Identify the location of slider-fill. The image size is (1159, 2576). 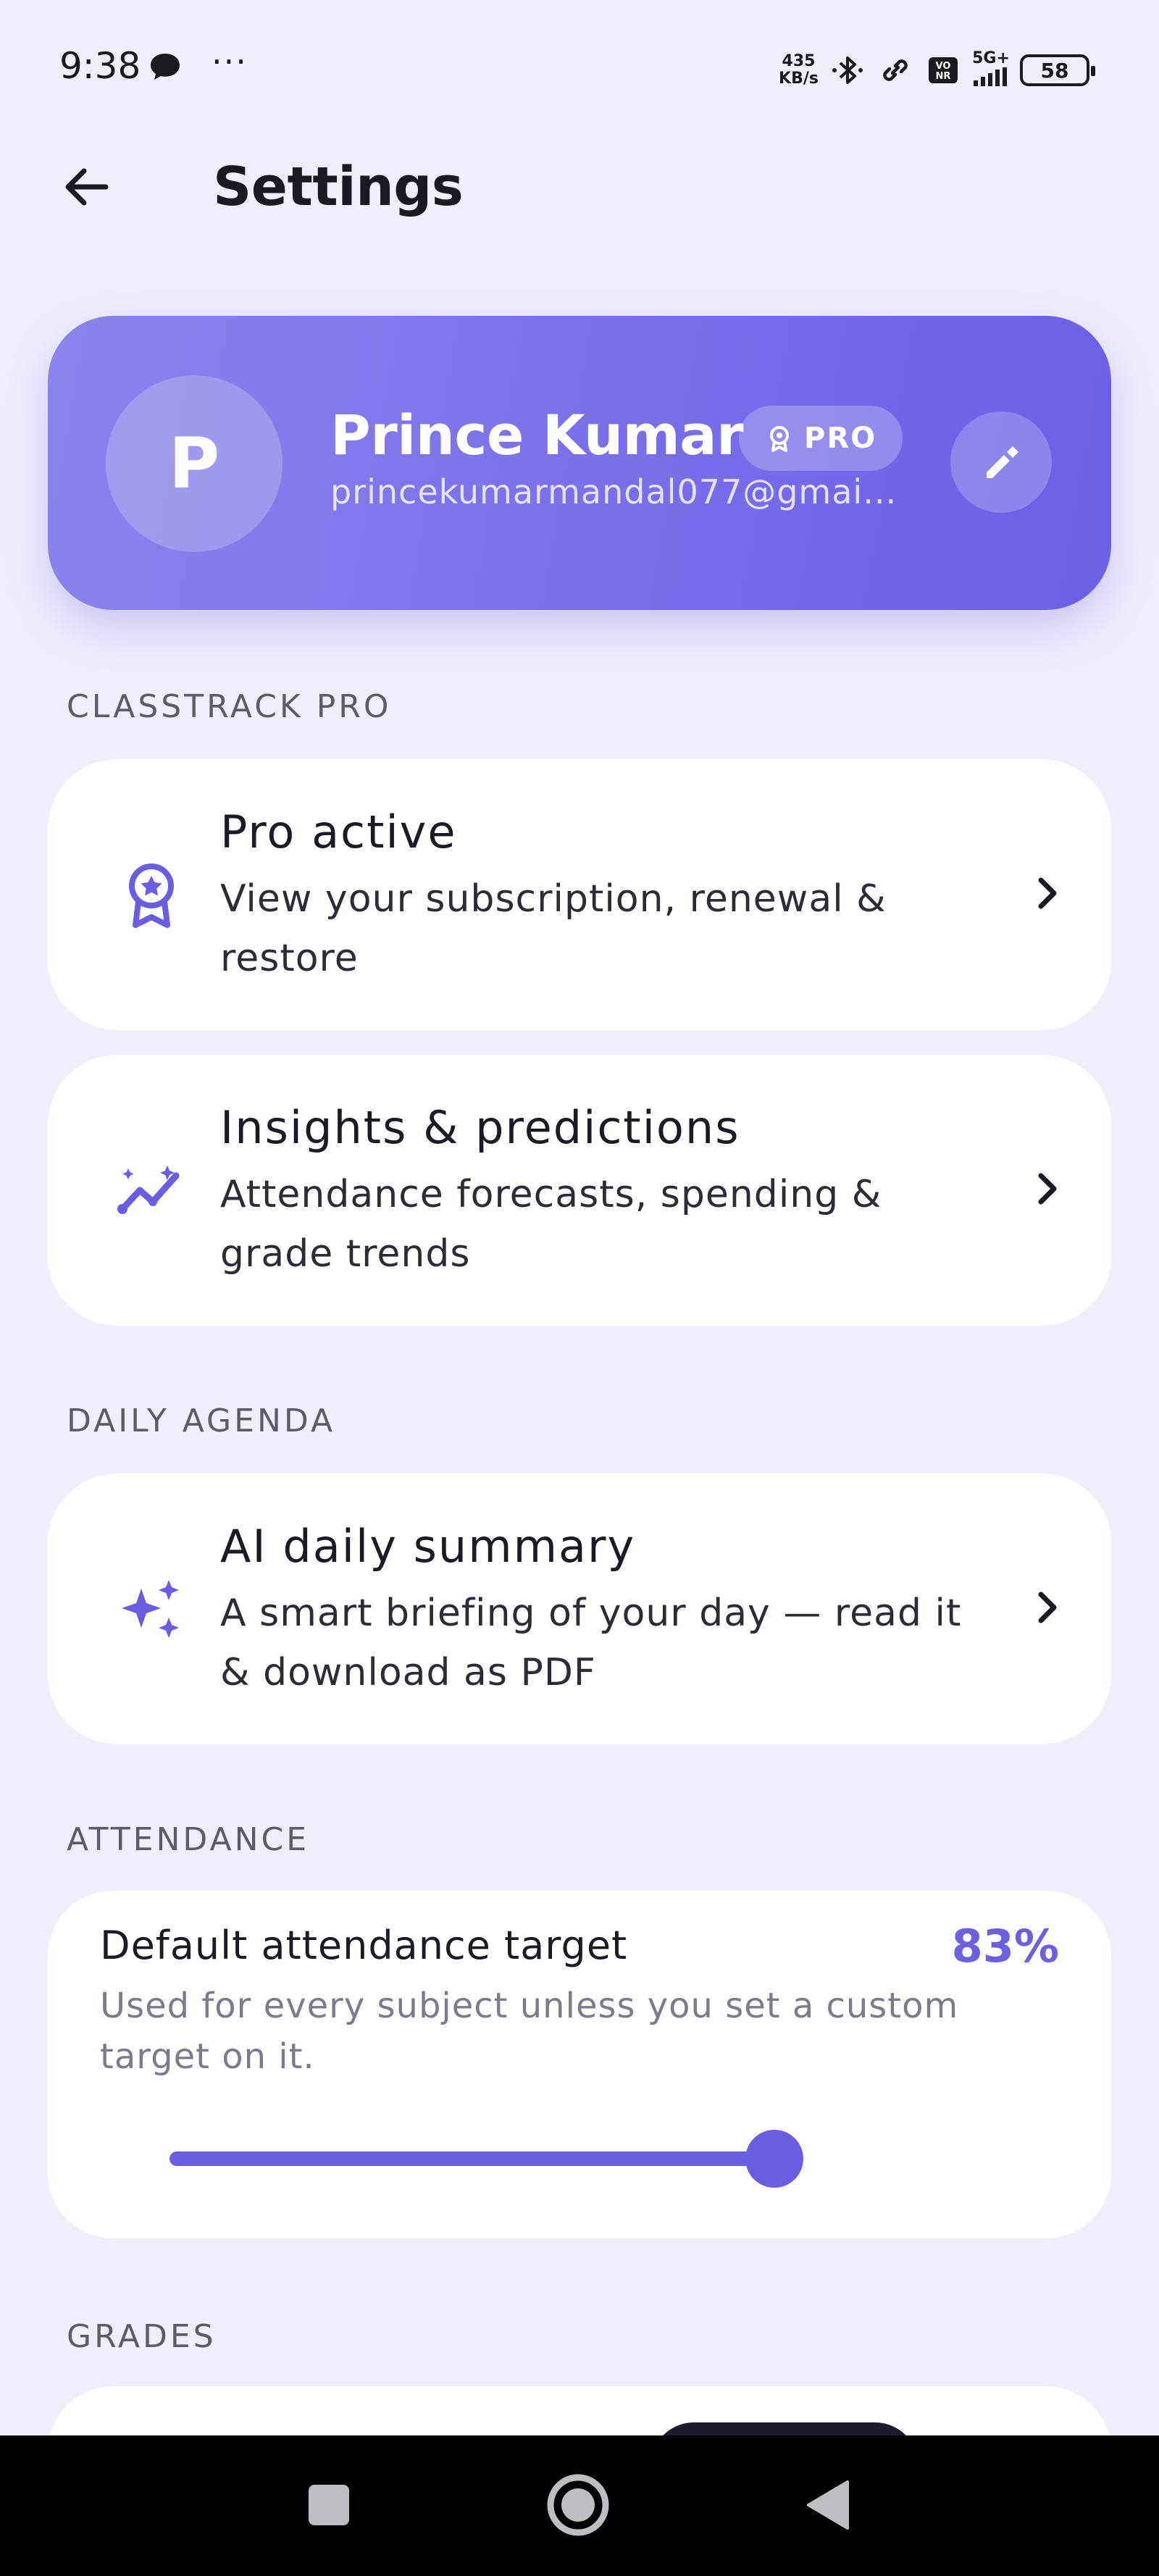
(472, 2158).